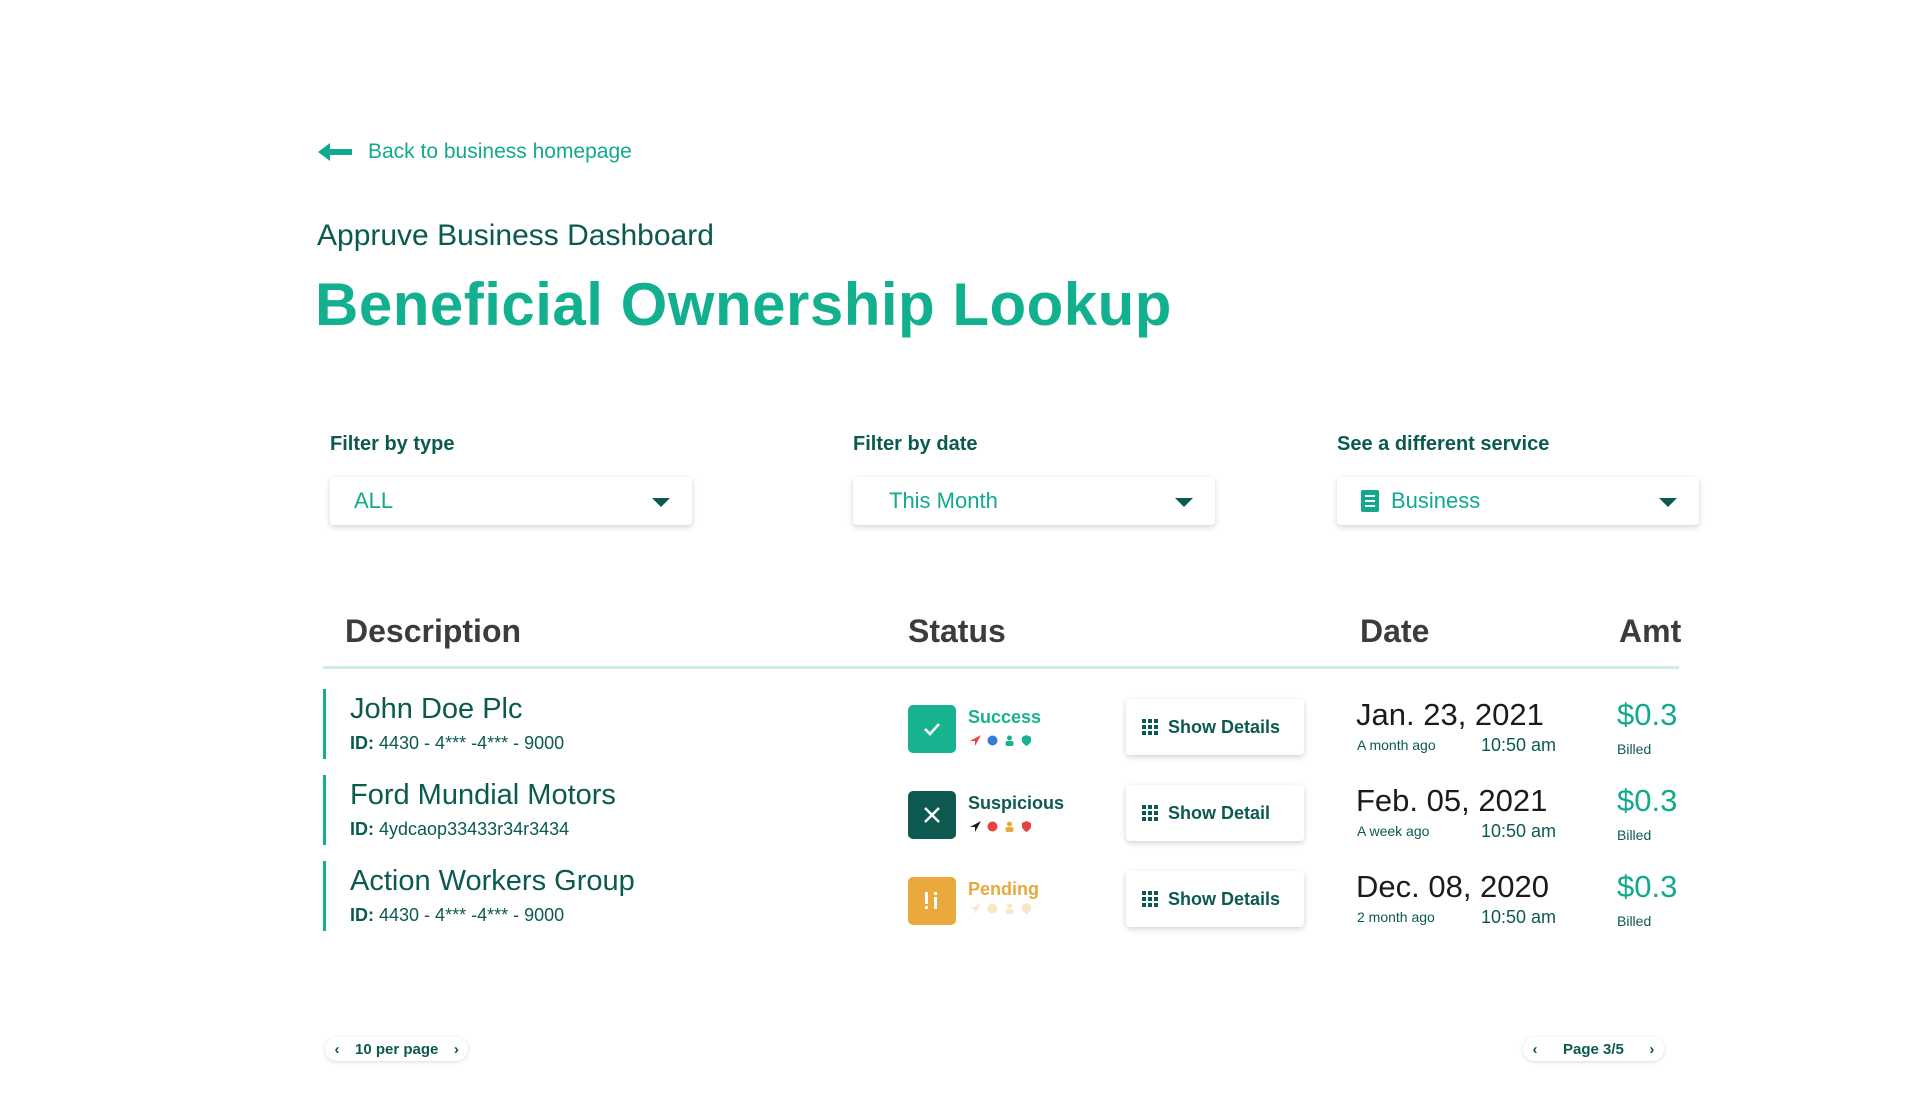  I want to click on filter-date: Filter by date This Month, so click(1034, 479).